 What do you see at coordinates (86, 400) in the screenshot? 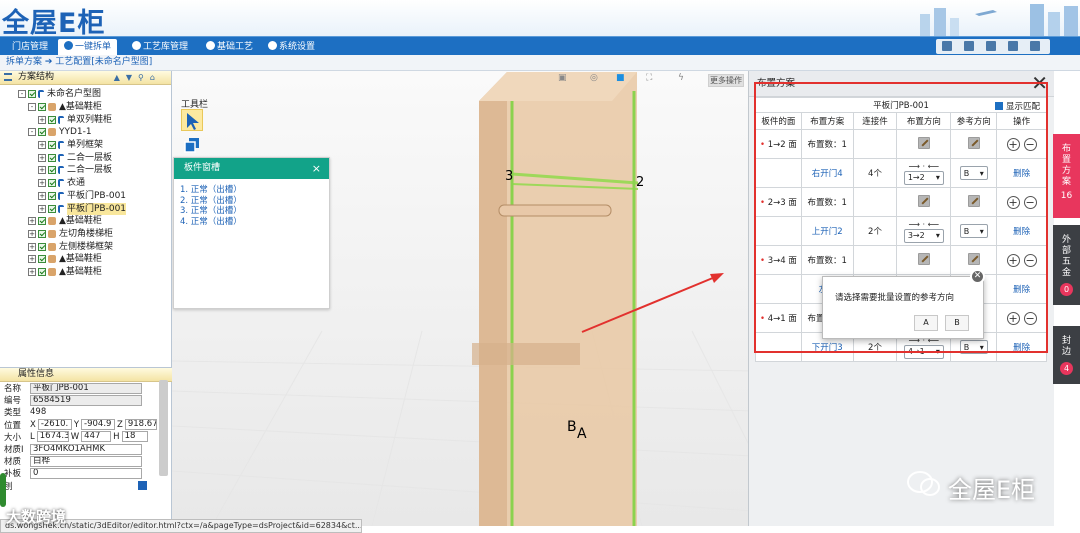
I see `code-field: 6584519` at bounding box center [86, 400].